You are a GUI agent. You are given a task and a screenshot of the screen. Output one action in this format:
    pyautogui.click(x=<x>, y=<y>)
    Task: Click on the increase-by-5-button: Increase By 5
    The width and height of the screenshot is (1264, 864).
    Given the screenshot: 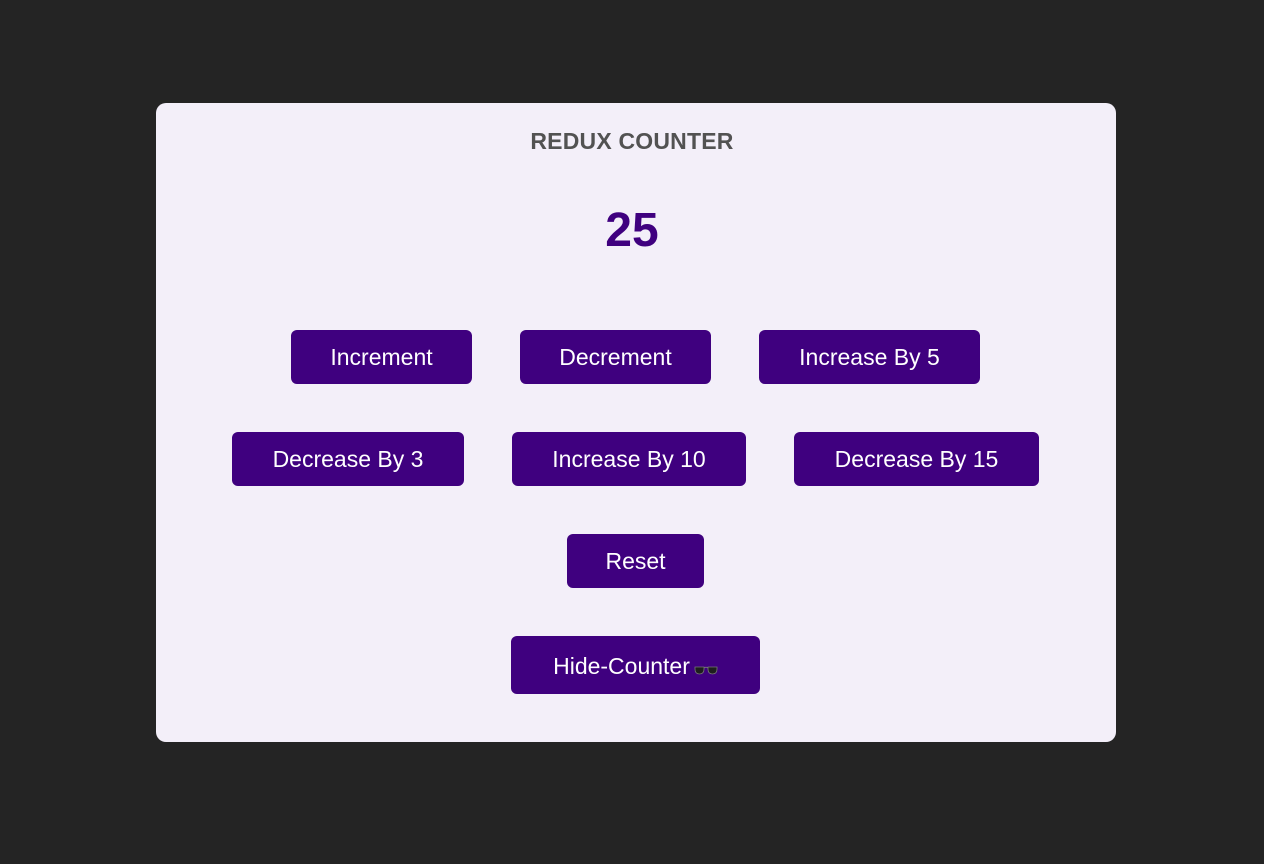 What is the action you would take?
    pyautogui.click(x=869, y=357)
    